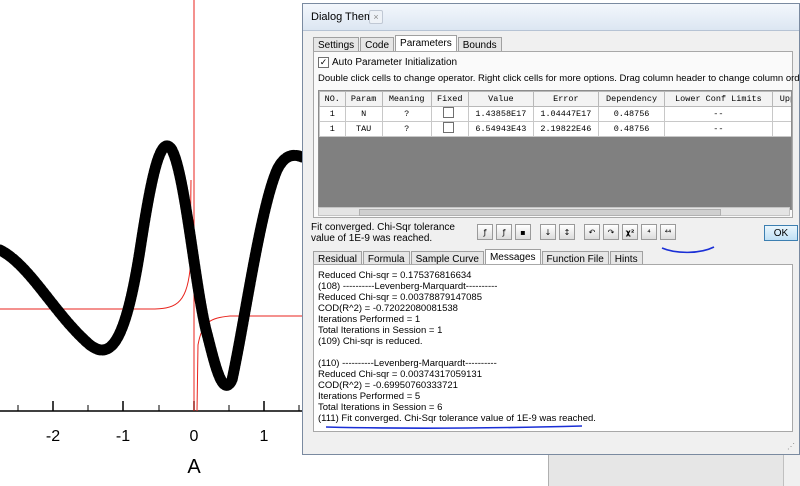  What do you see at coordinates (500, 114) in the screenshot?
I see `cell-value: 1.43858E17` at bounding box center [500, 114].